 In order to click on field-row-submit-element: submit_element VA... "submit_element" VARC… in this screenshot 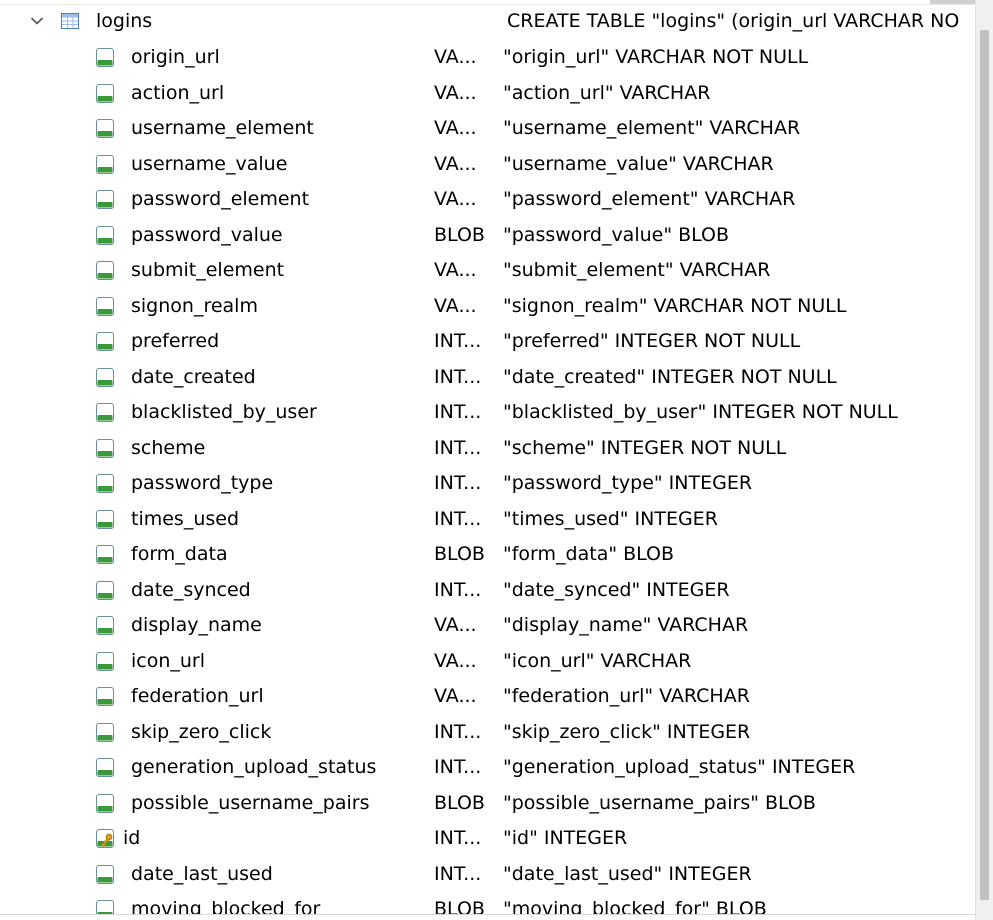, I will do `click(487, 270)`.